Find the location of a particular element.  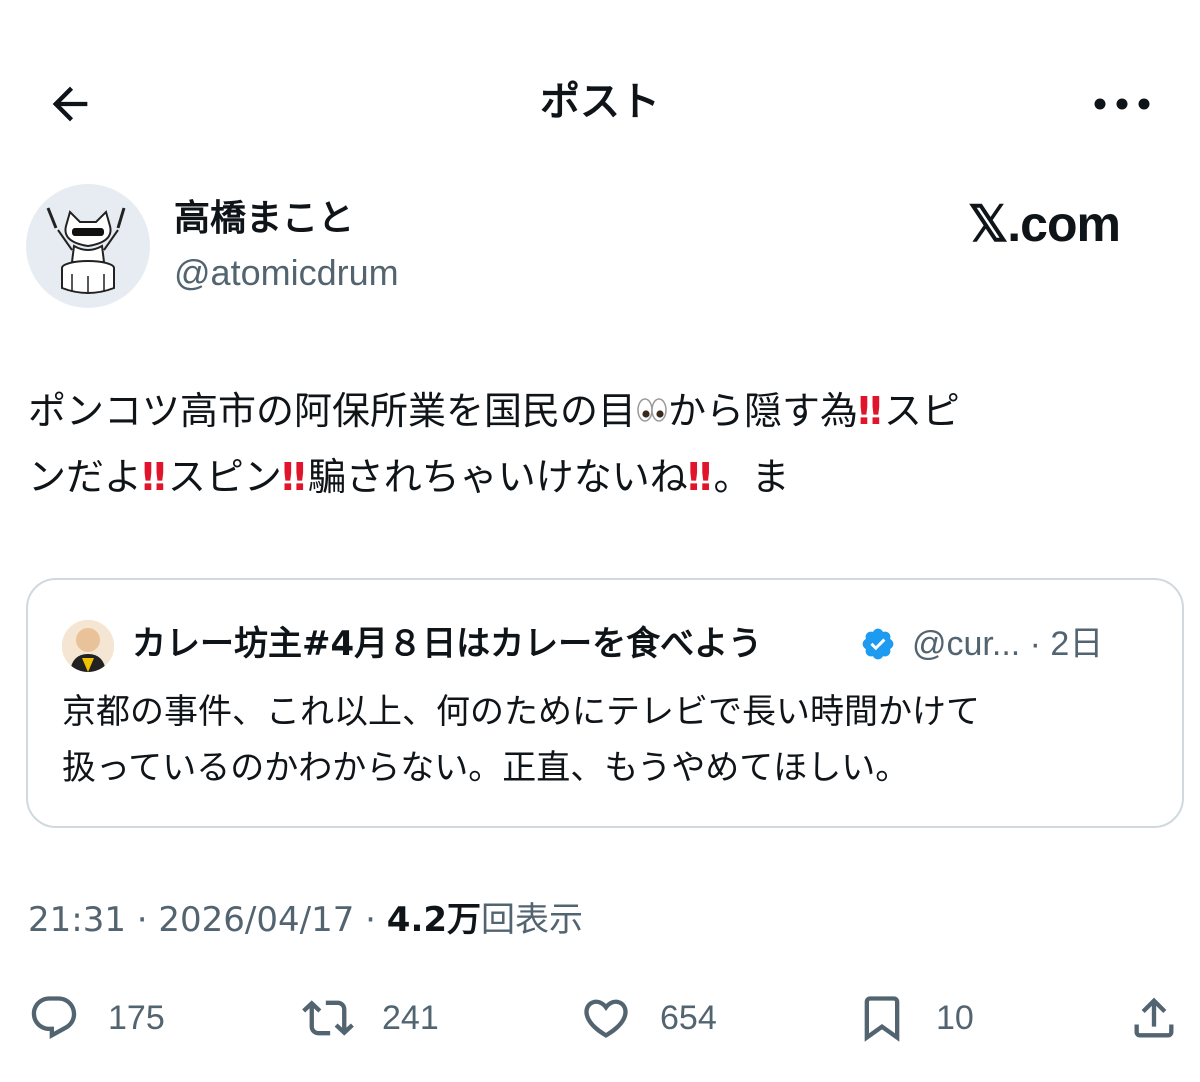

like-button: 654 is located at coordinates (648, 1018).